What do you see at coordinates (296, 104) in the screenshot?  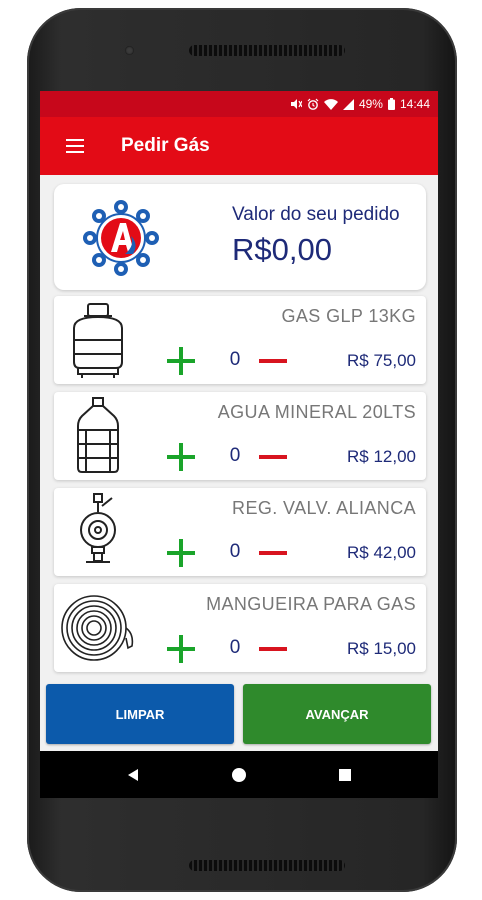 I see `mute-icon` at bounding box center [296, 104].